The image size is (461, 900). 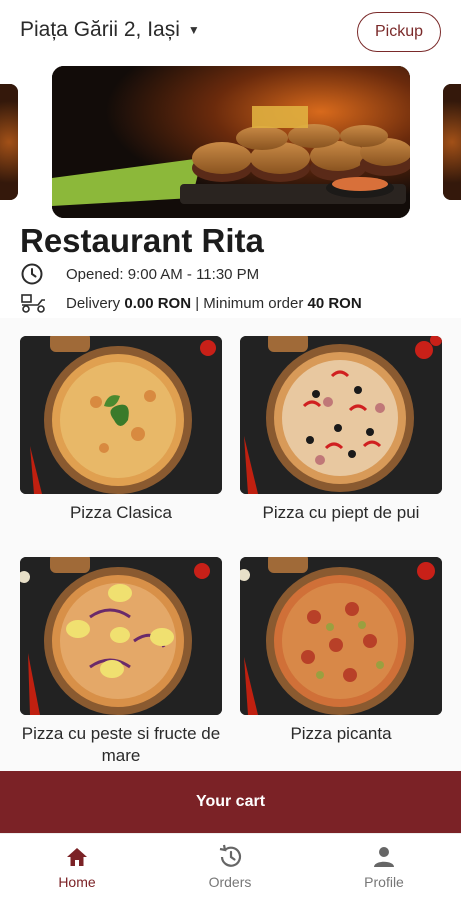 What do you see at coordinates (77, 882) in the screenshot?
I see `nav-home-label: Home` at bounding box center [77, 882].